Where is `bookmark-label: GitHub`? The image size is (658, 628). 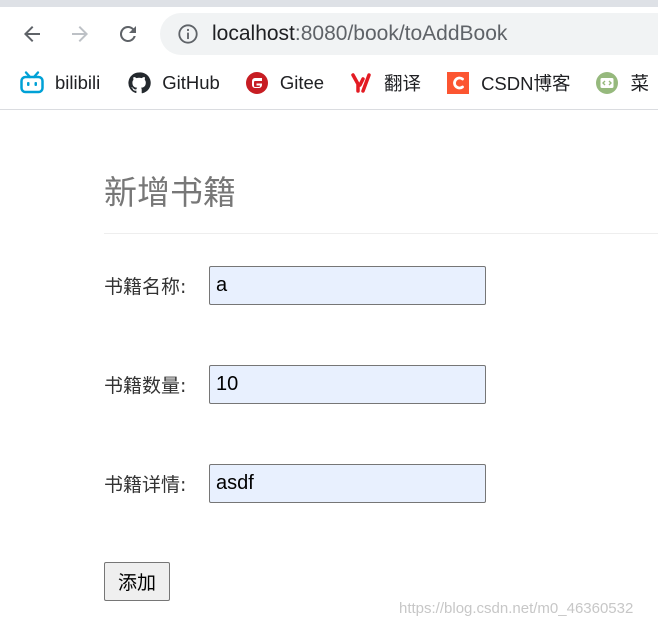
bookmark-label: GitHub is located at coordinates (191, 82).